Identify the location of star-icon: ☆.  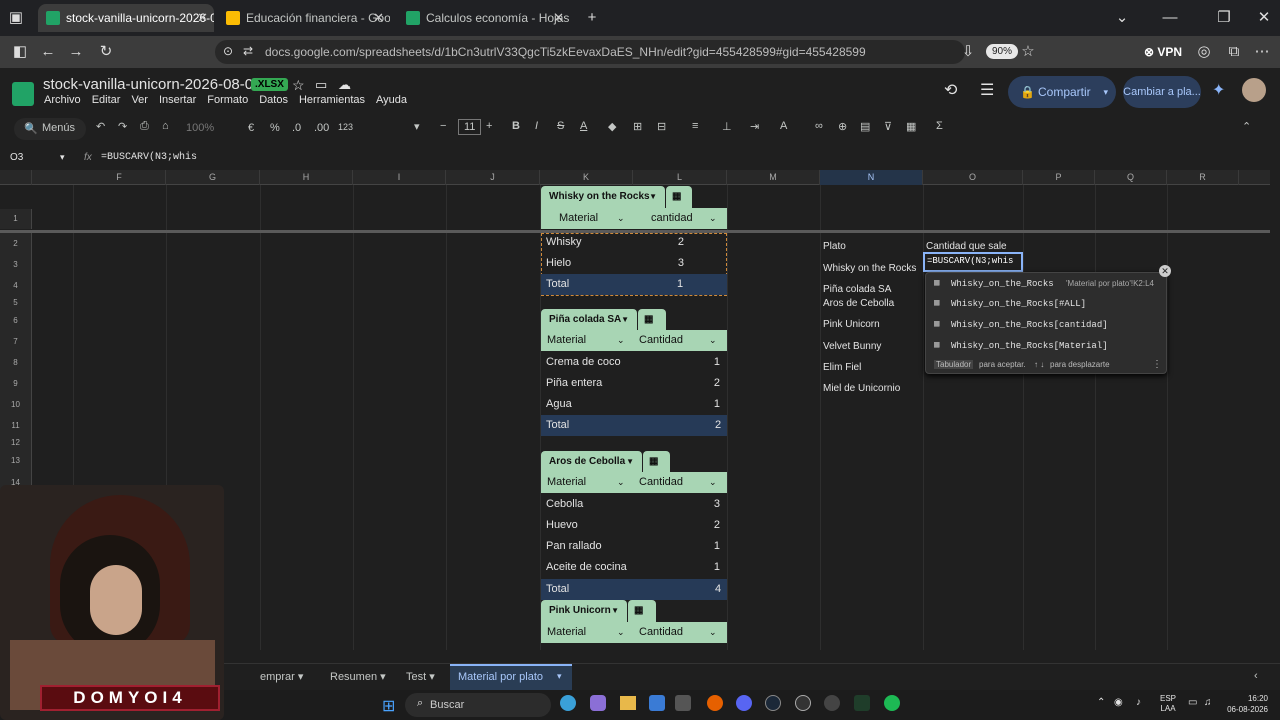
(298, 85).